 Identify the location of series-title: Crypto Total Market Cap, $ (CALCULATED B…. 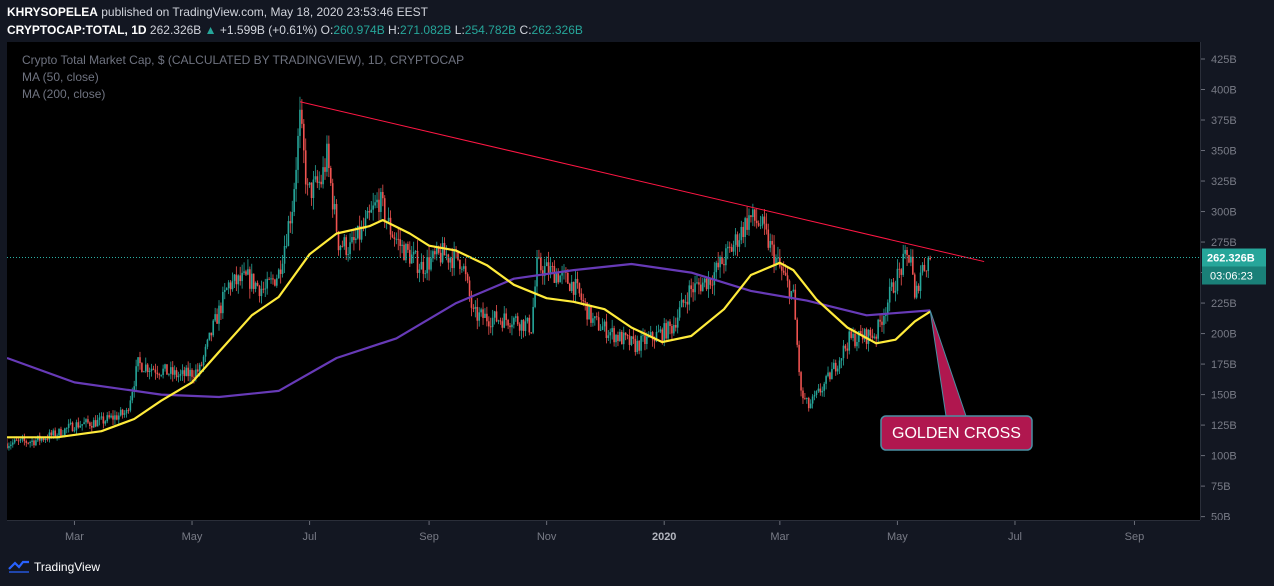
(243, 60).